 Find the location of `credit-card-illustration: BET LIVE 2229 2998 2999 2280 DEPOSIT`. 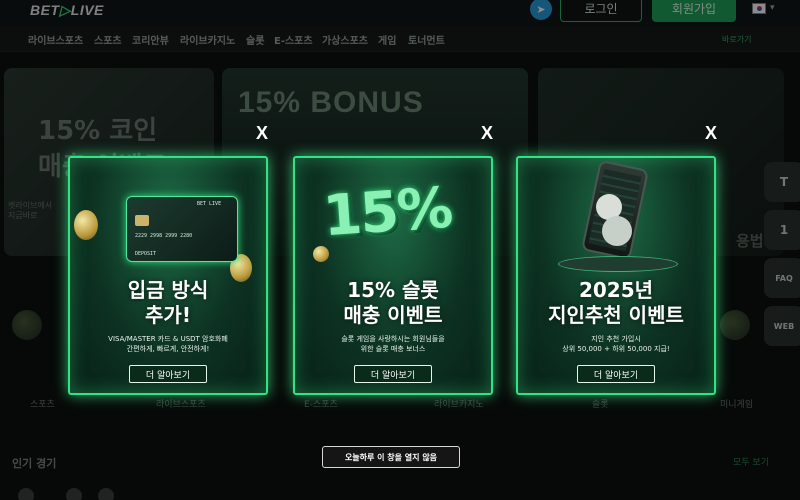

credit-card-illustration: BET LIVE 2229 2998 2999 2280 DEPOSIT is located at coordinates (168, 220).